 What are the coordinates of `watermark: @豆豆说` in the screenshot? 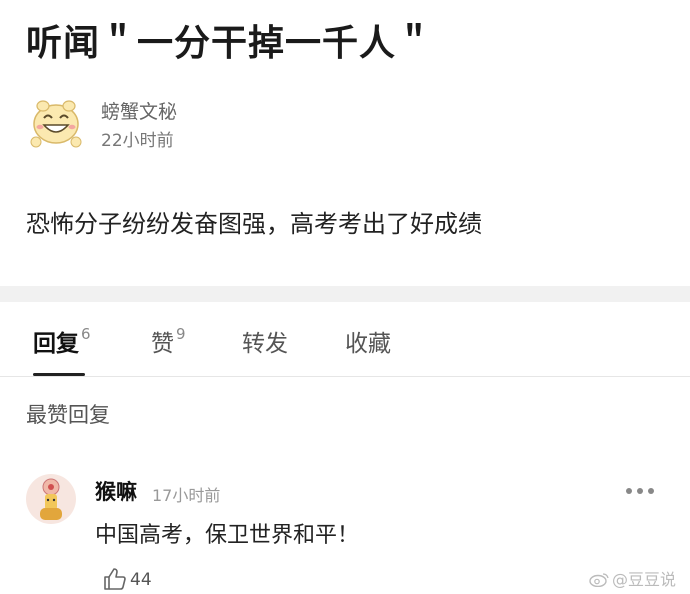 It's located at (632, 578).